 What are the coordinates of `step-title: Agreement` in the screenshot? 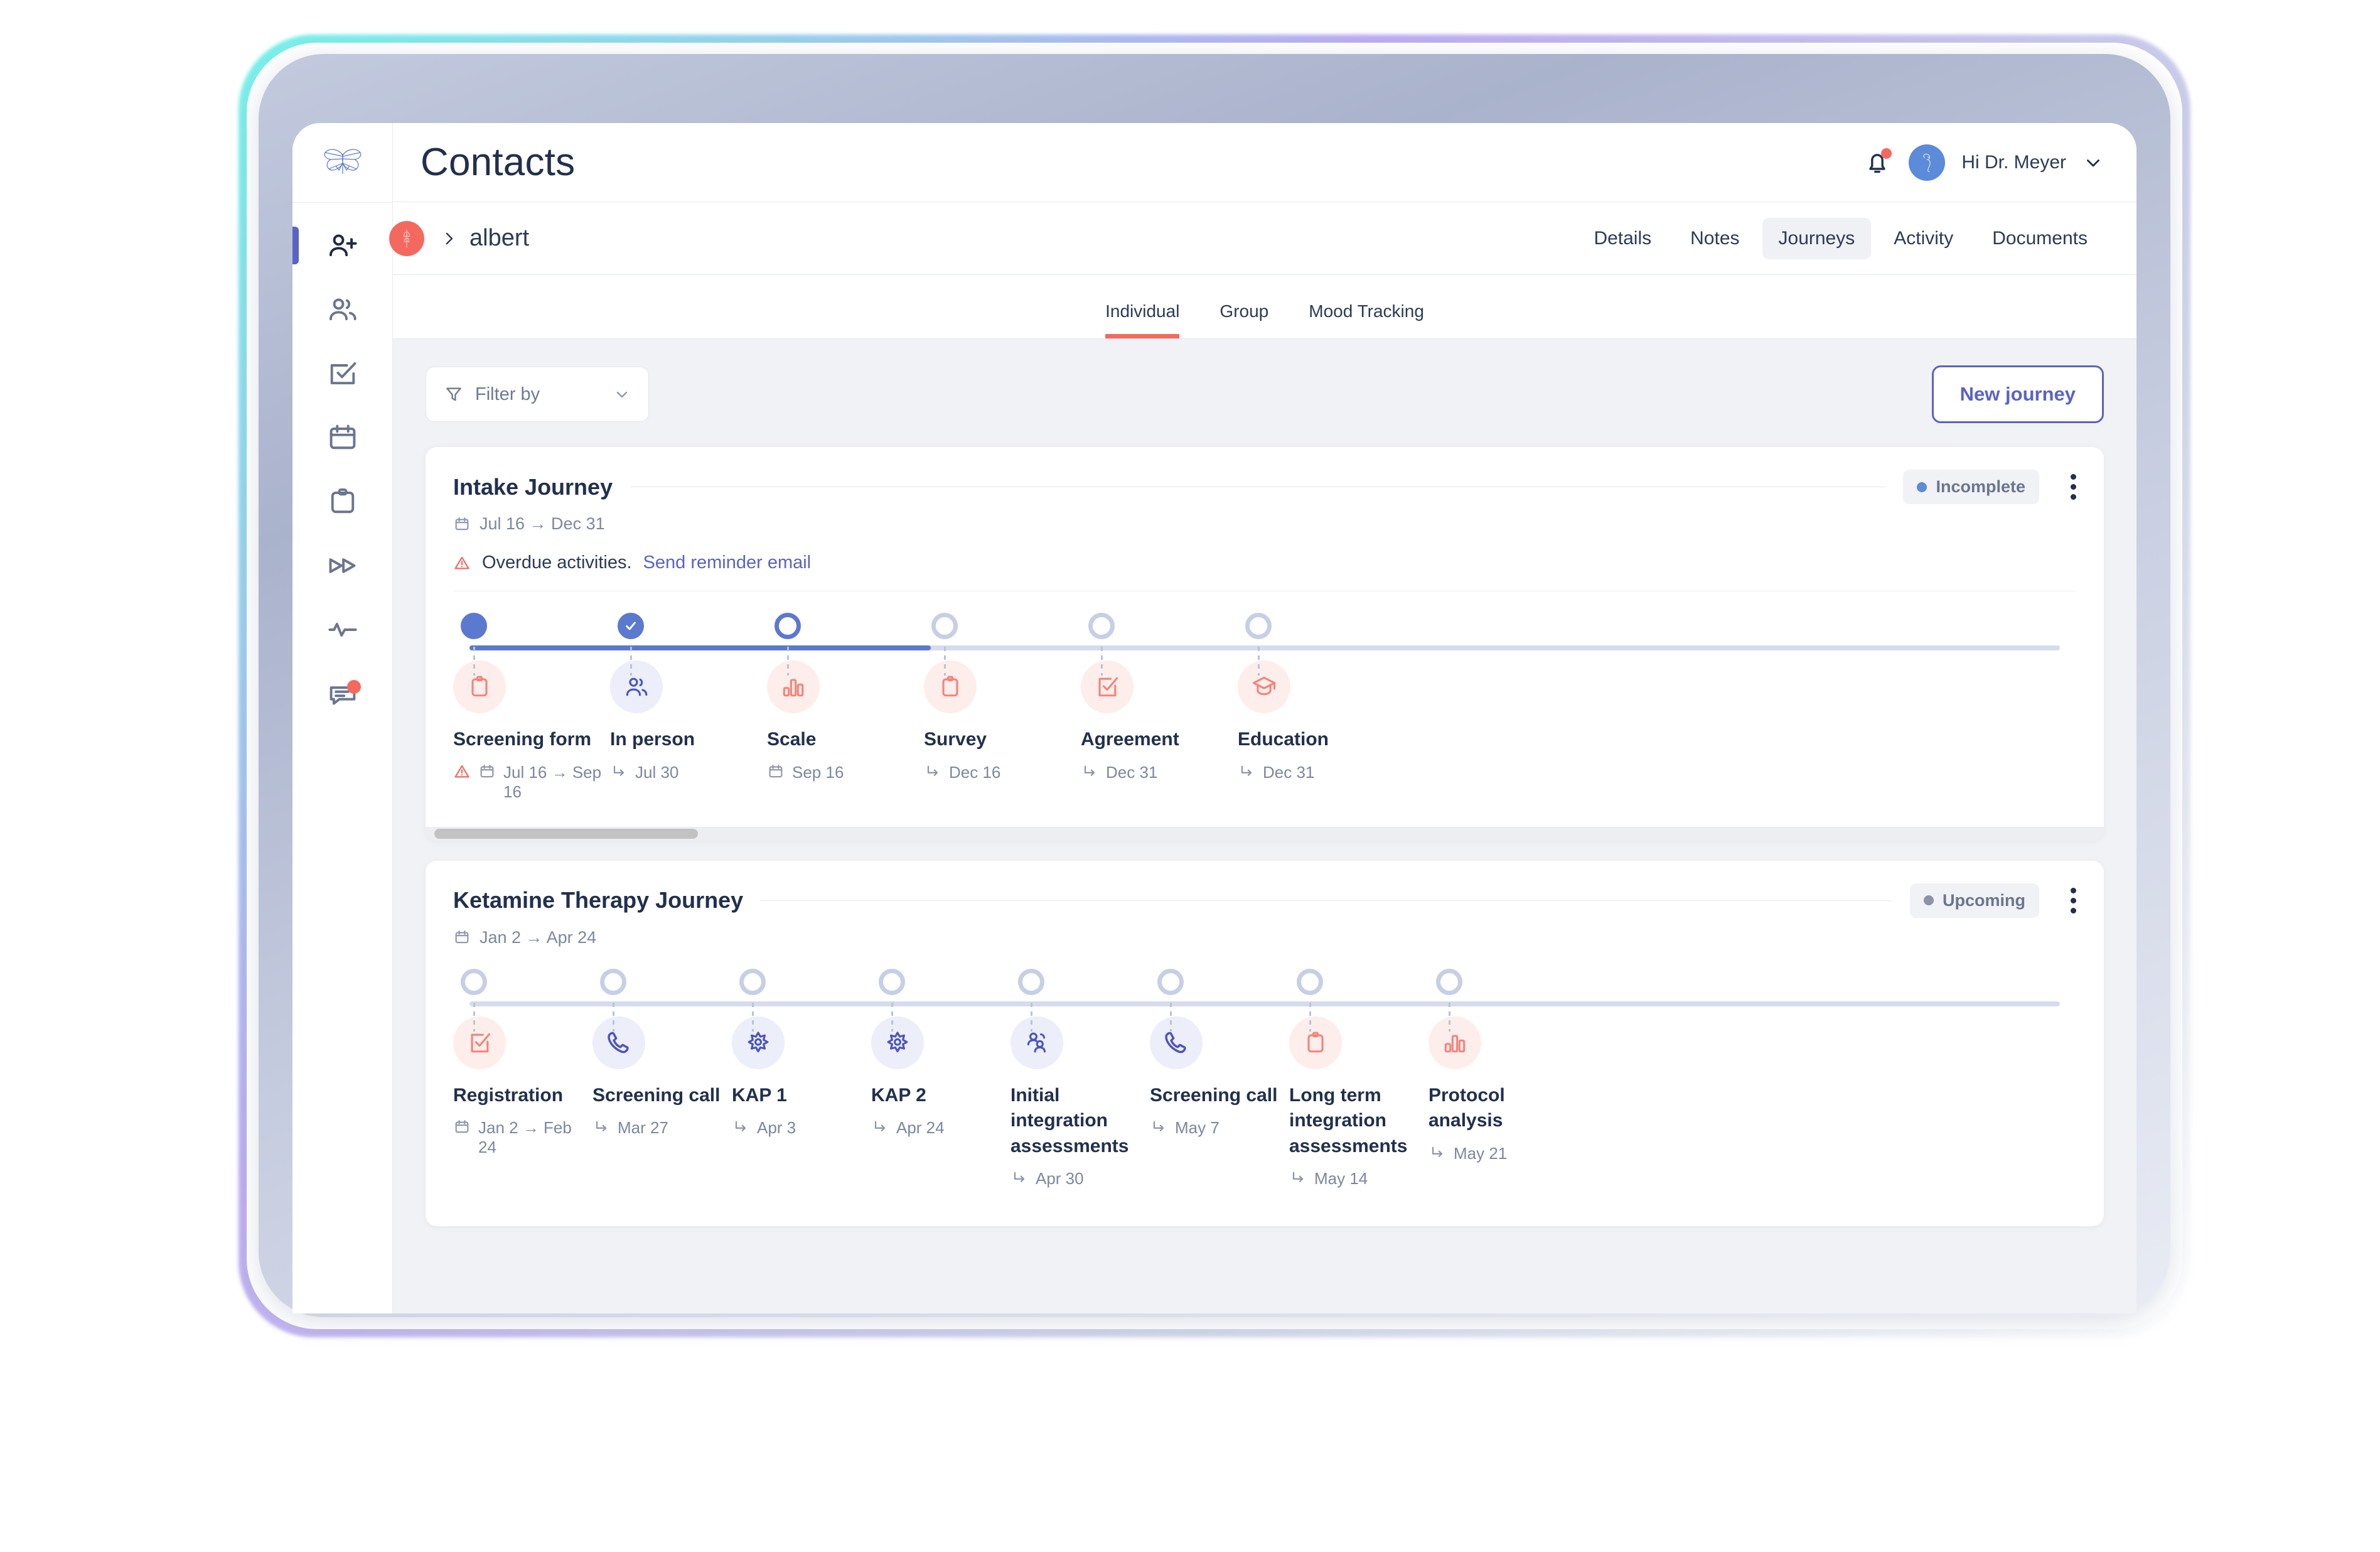 It's located at (1130, 739).